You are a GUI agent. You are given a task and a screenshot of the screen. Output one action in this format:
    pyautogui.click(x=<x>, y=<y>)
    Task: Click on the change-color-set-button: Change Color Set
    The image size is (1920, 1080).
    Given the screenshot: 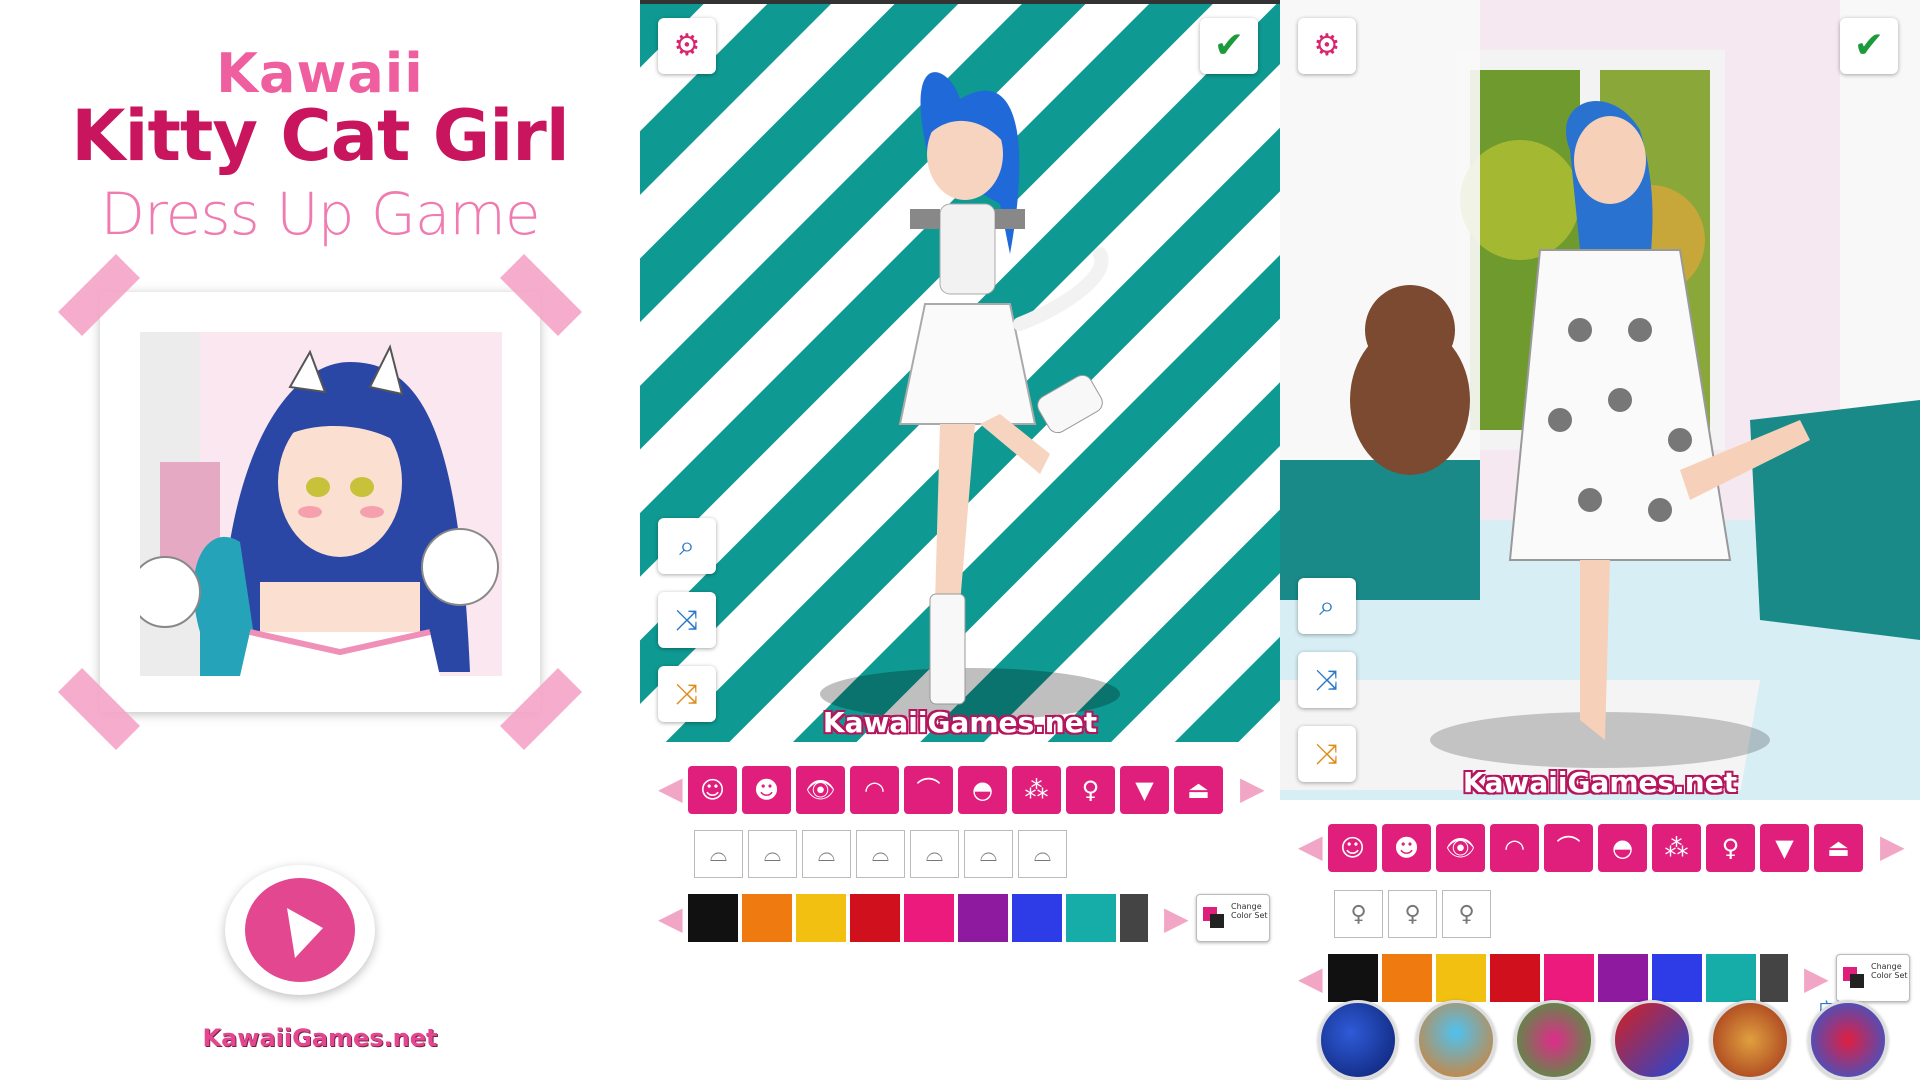 What is the action you would take?
    pyautogui.click(x=1233, y=918)
    